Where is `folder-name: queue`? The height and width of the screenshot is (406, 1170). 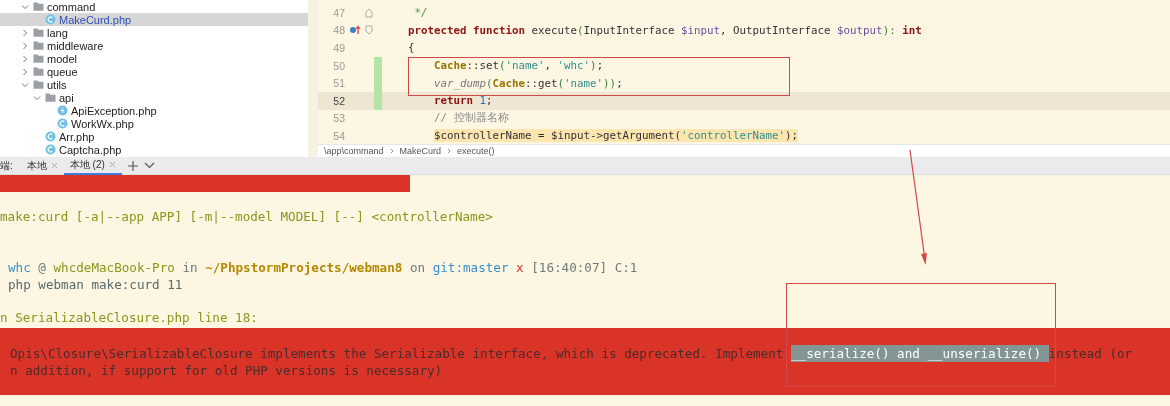 folder-name: queue is located at coordinates (62, 71).